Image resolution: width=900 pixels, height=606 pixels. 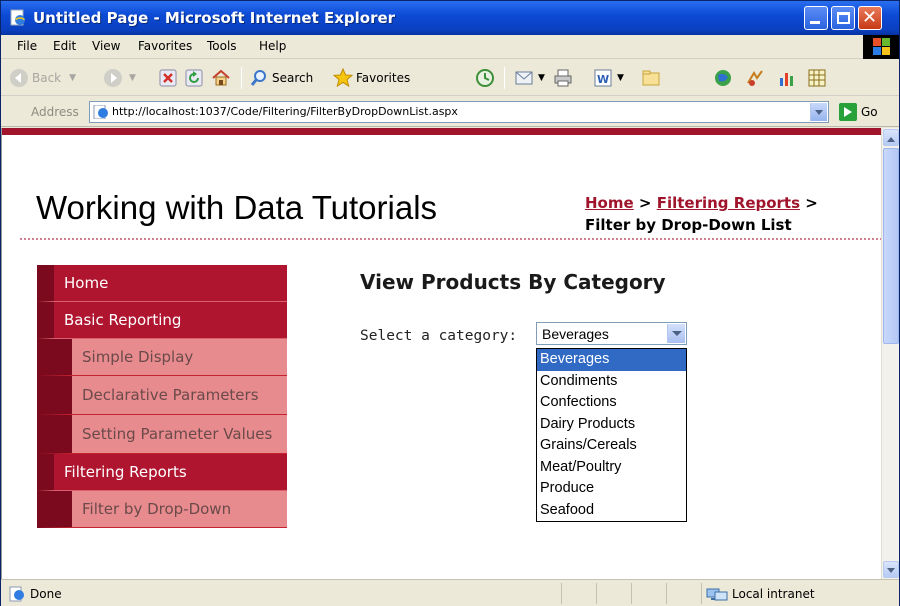 I want to click on status-bar: Done Local intranet, so click(x=450, y=592).